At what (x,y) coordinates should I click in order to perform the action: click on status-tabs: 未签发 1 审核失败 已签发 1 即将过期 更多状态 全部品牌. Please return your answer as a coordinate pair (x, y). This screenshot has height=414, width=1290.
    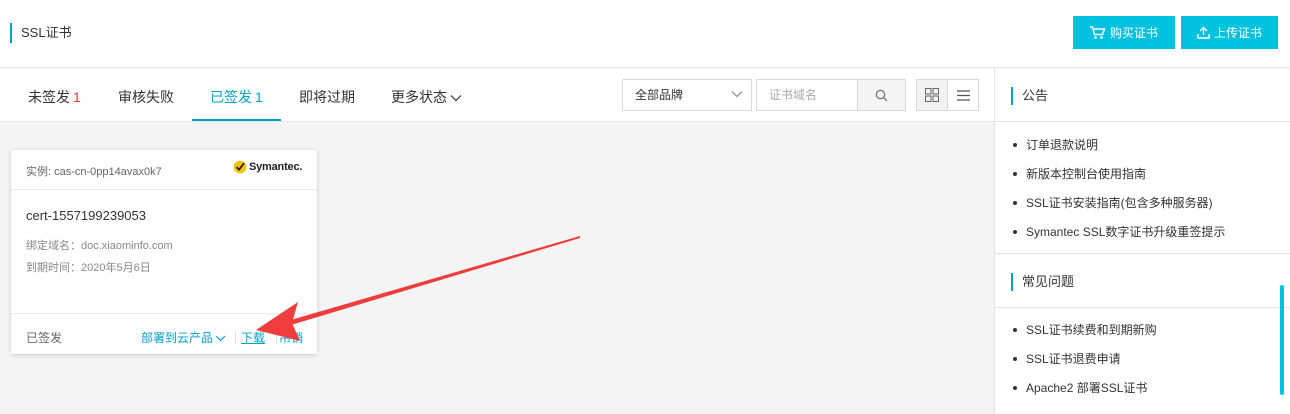
    Looking at the image, I should click on (497, 95).